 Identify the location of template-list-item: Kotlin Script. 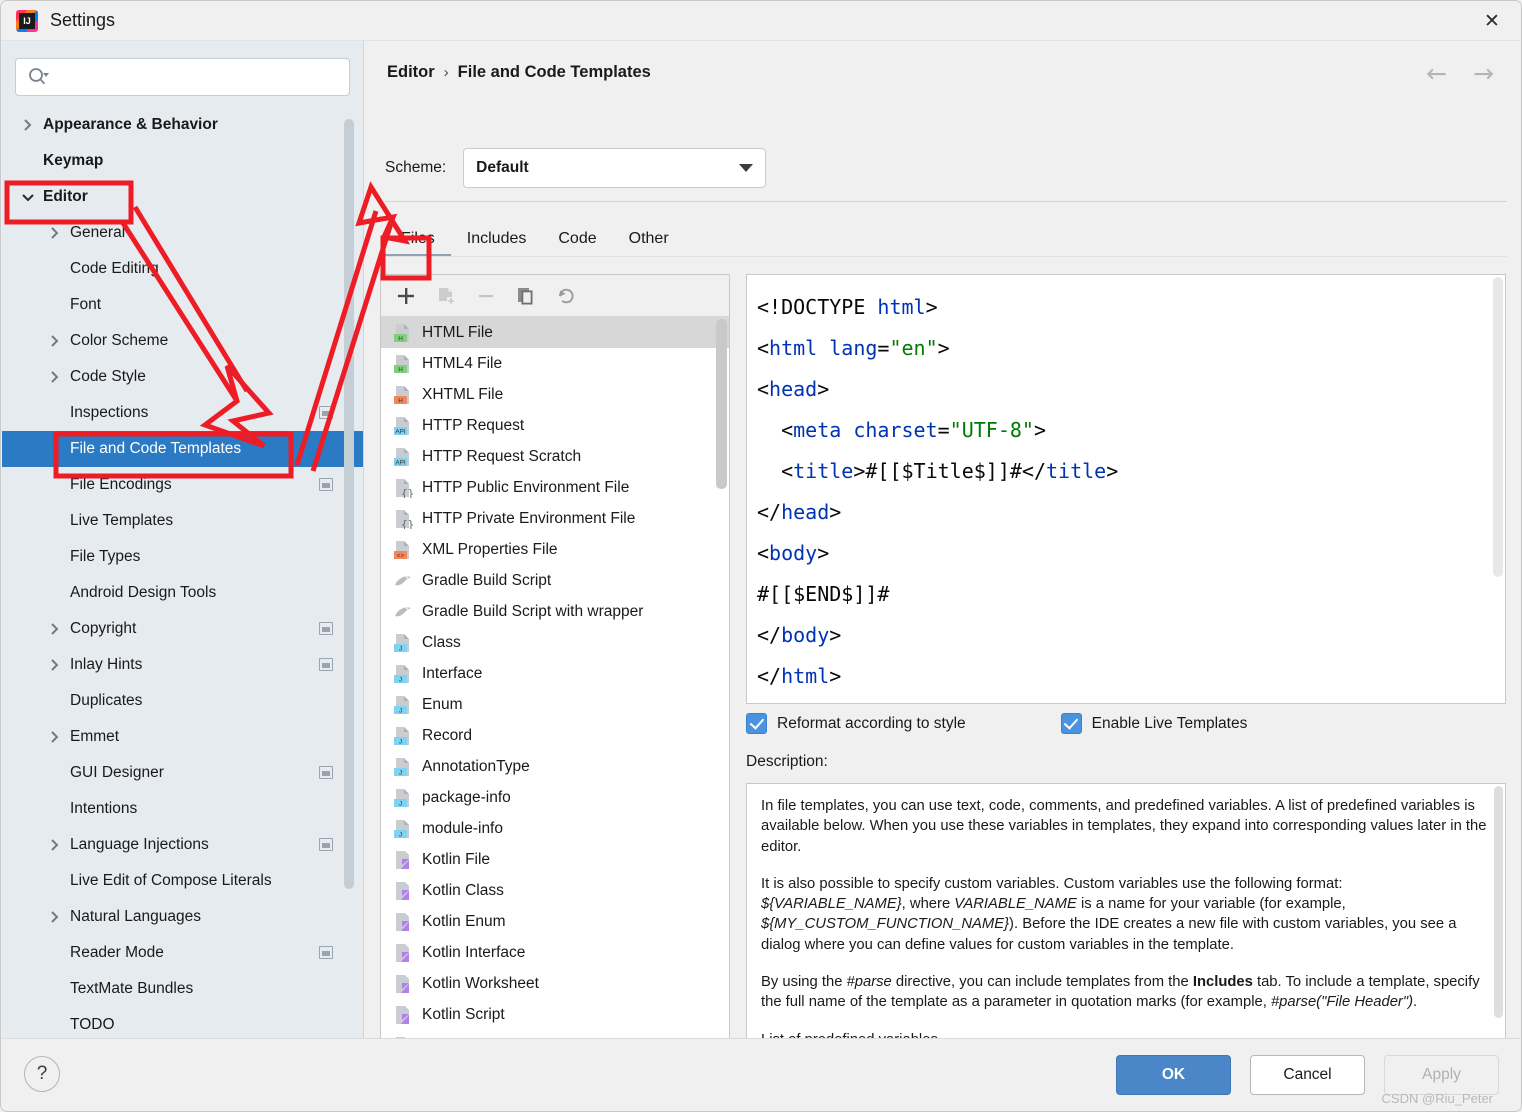
(555, 1014).